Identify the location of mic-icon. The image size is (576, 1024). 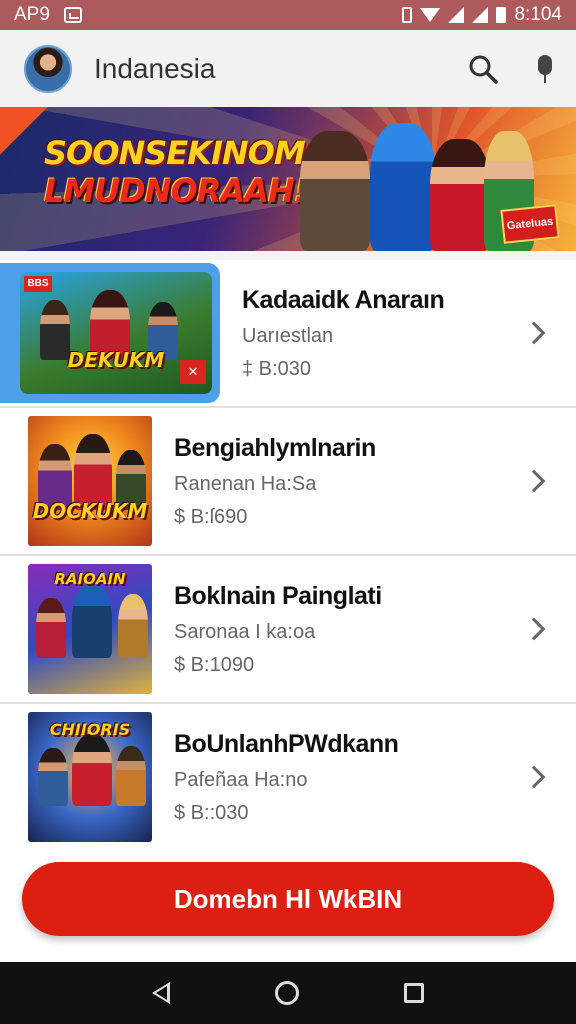
(545, 68).